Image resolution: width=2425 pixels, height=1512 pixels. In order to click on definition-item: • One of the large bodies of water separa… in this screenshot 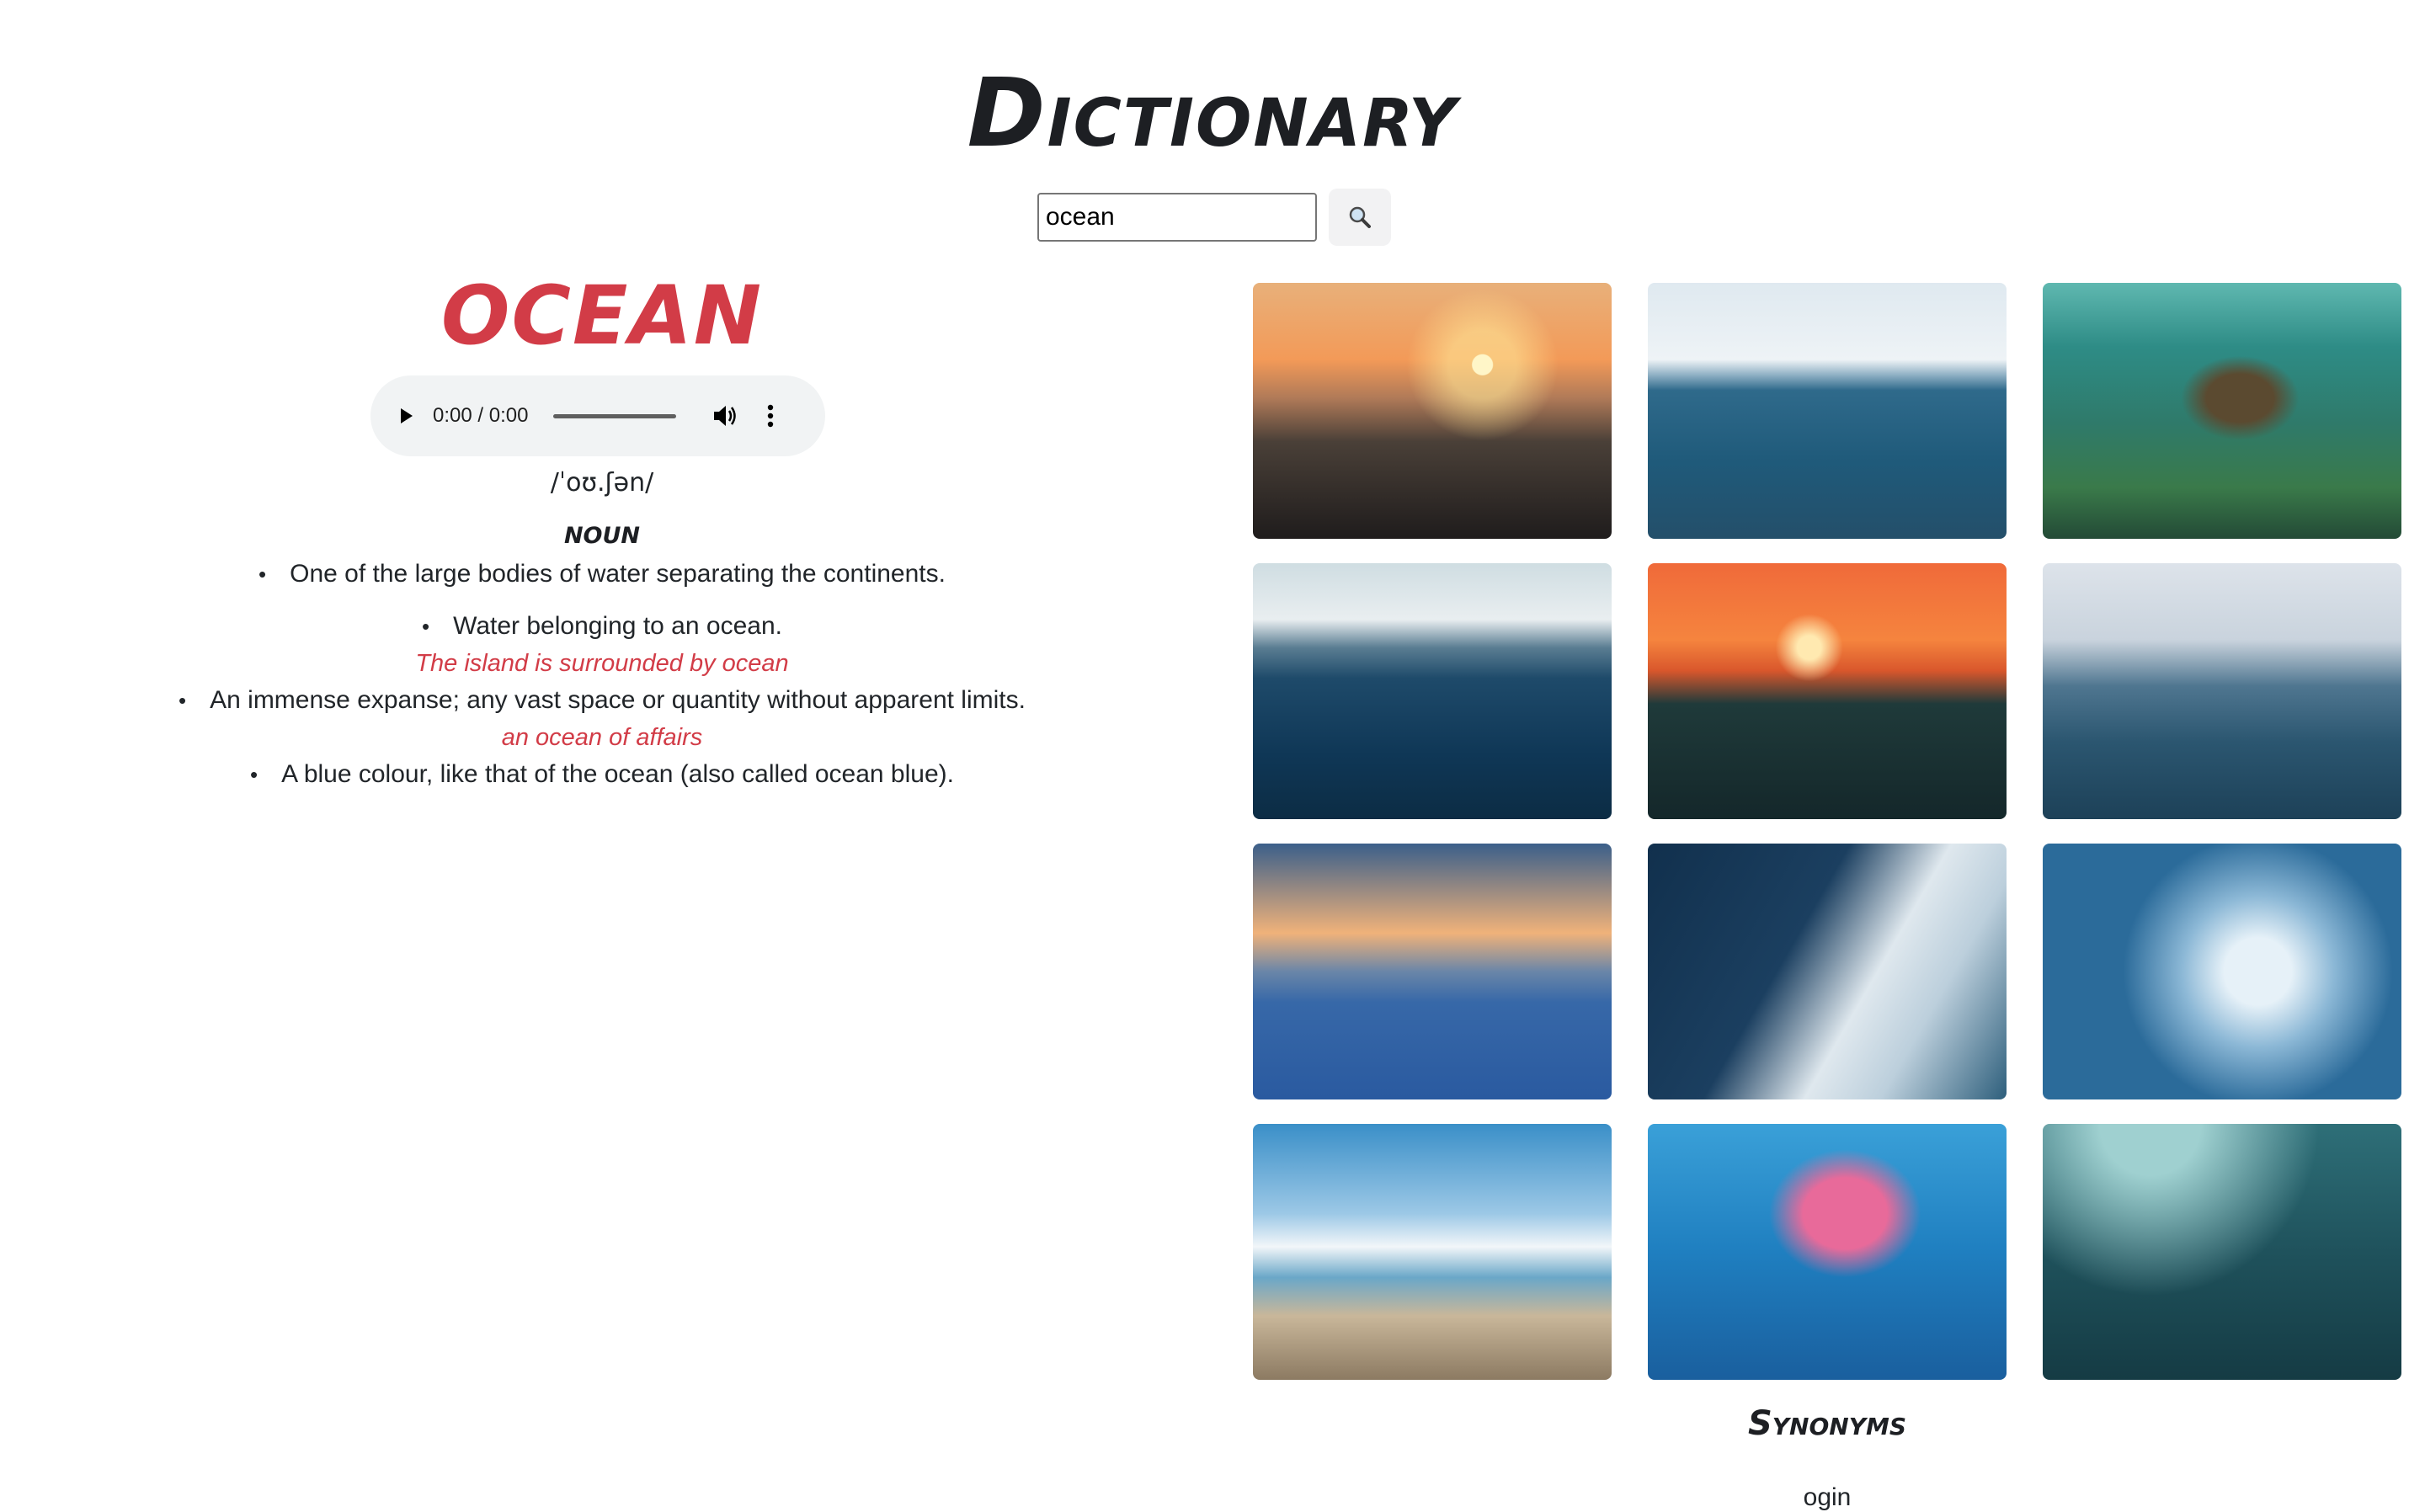, I will do `click(602, 575)`.